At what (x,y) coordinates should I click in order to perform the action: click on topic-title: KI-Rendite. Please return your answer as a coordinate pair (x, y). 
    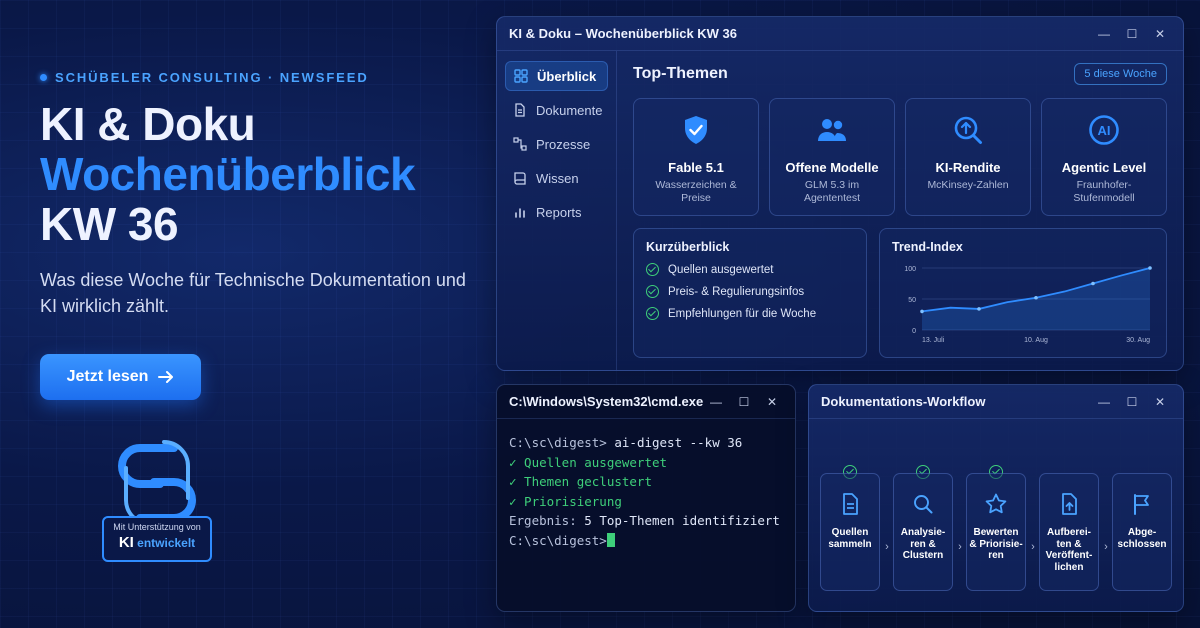
    Looking at the image, I should click on (968, 167).